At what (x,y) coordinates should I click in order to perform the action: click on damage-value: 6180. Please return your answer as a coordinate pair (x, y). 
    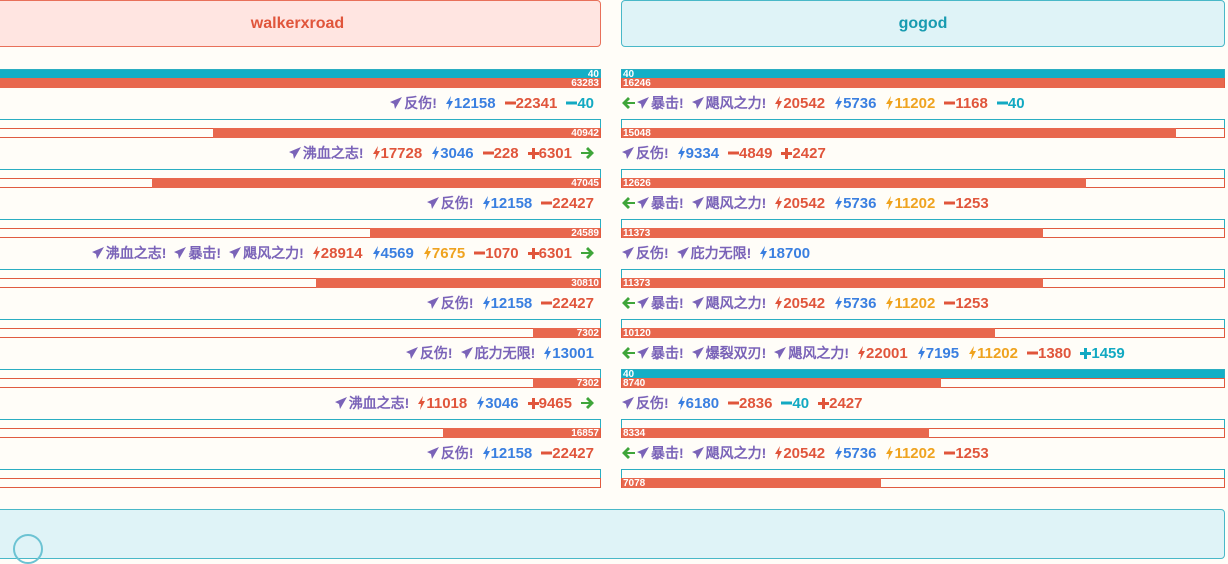
    Looking at the image, I should click on (698, 403).